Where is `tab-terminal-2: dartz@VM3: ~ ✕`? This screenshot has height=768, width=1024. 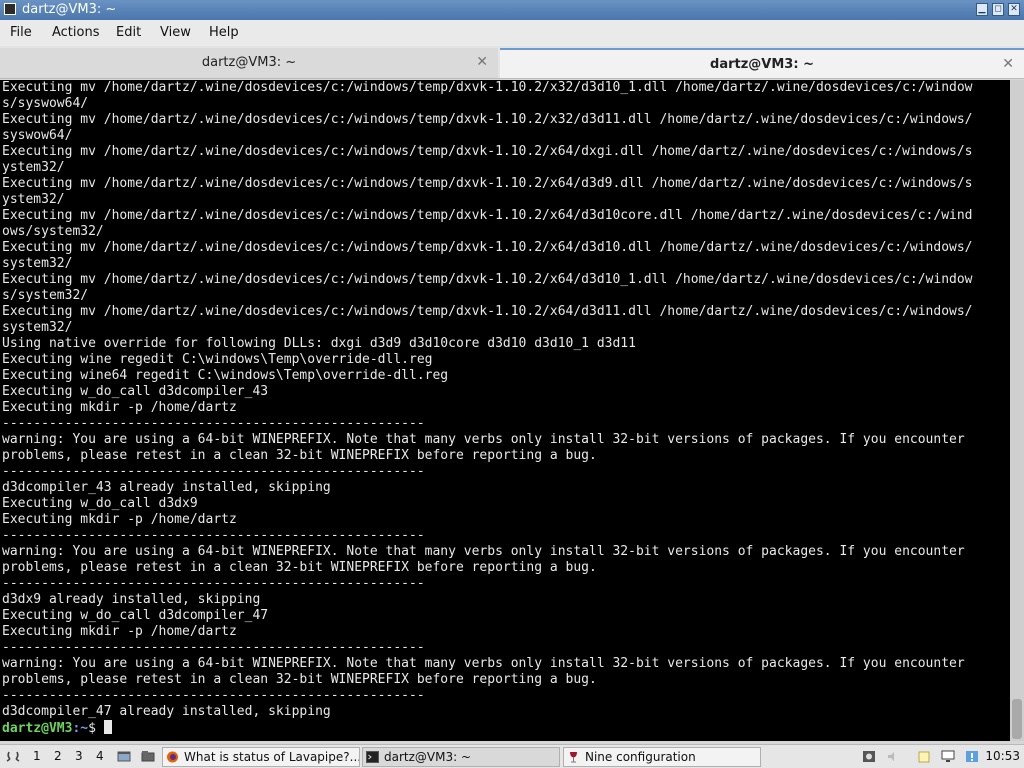
tab-terminal-2: dartz@VM3: ~ ✕ is located at coordinates (762, 63).